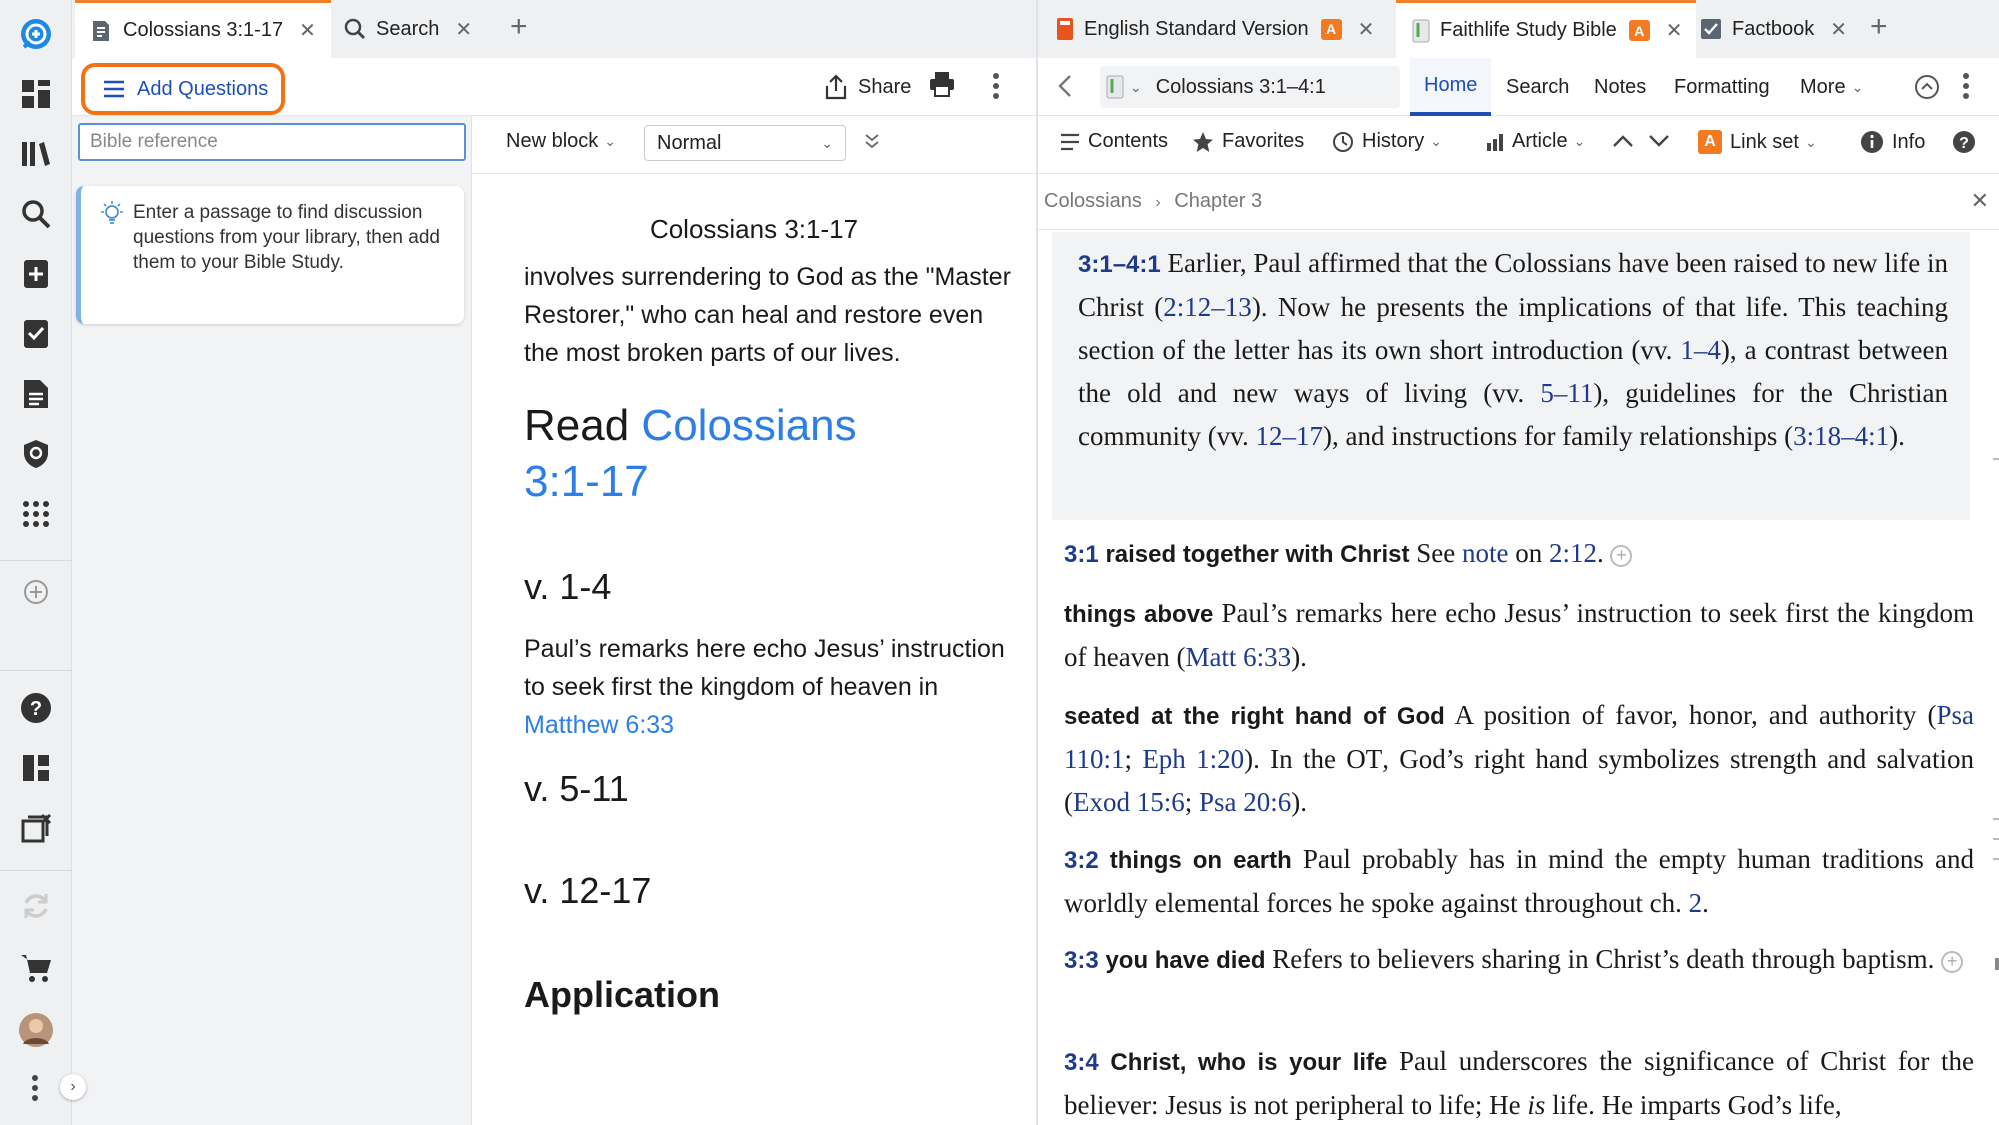 The image size is (1999, 1125). What do you see at coordinates (1451, 87) in the screenshot?
I see `tab-home: Home` at bounding box center [1451, 87].